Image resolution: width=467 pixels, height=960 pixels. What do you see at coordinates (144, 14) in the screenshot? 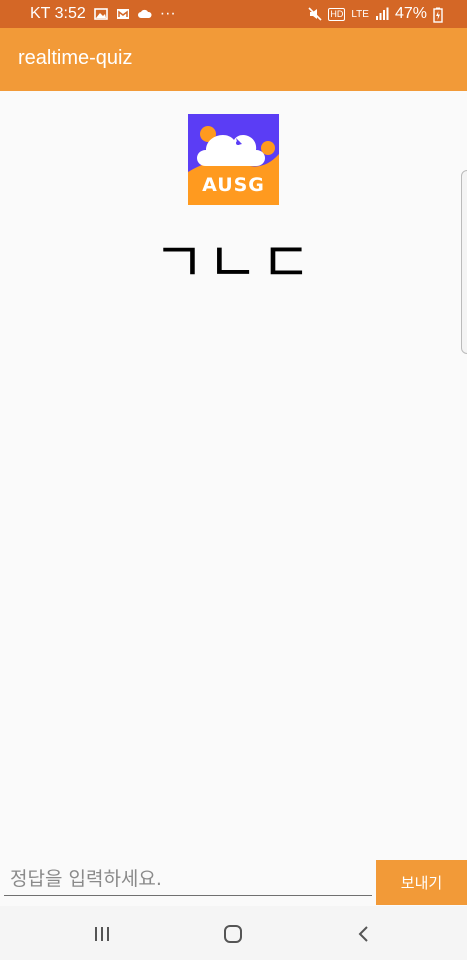
I see `cloud-icon` at bounding box center [144, 14].